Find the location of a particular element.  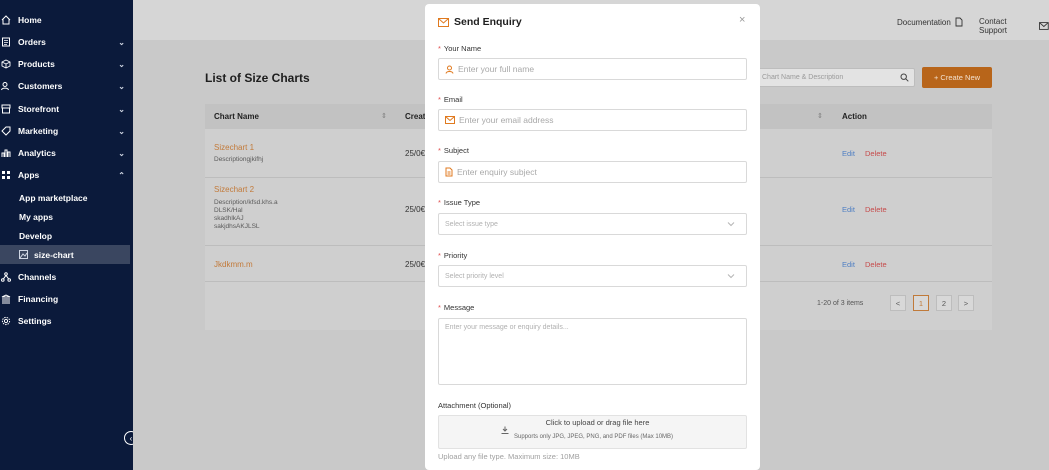

sidebar-item-channels: Channels is located at coordinates (66, 277).